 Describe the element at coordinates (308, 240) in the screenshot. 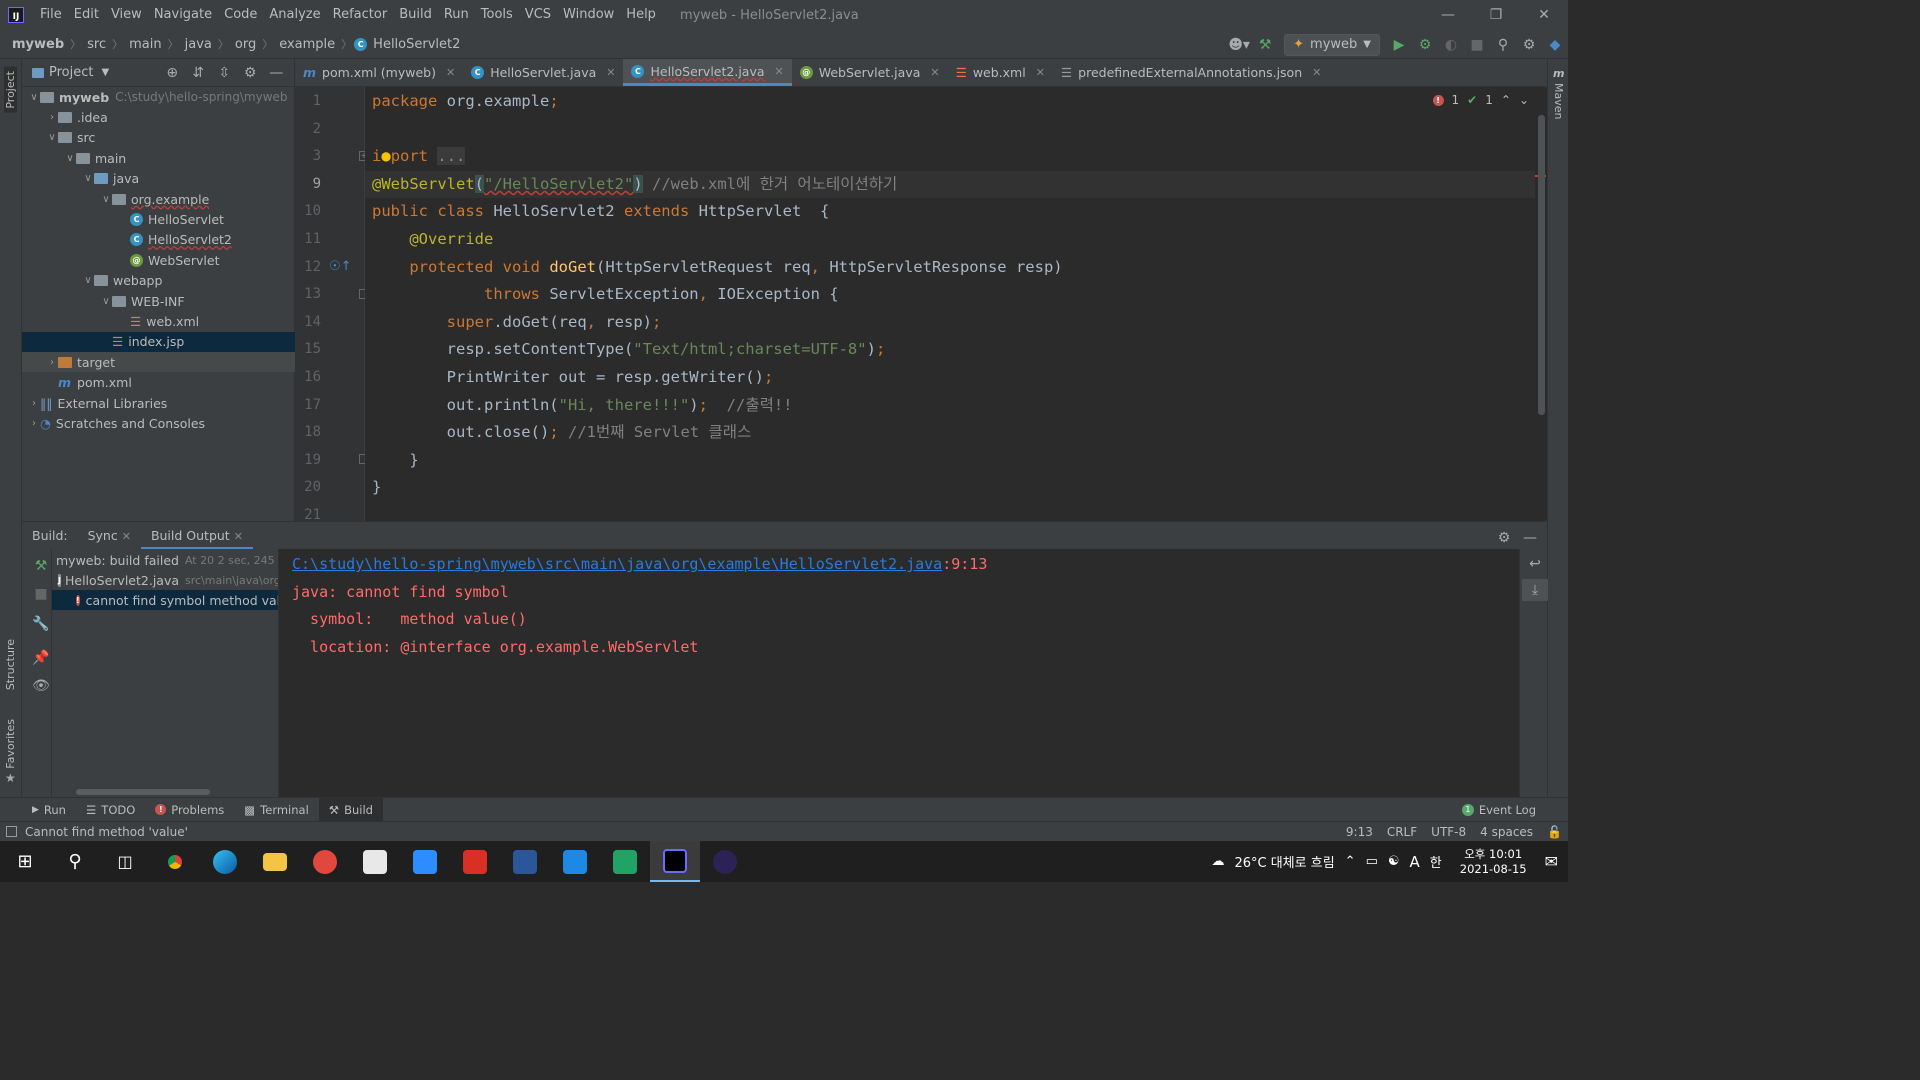

I see `line-number: 11` at that location.